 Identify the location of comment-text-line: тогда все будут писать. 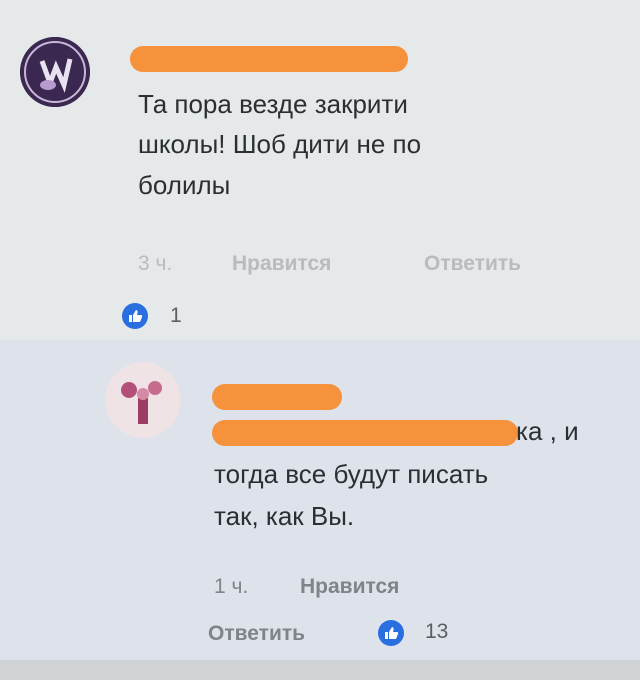
(351, 474).